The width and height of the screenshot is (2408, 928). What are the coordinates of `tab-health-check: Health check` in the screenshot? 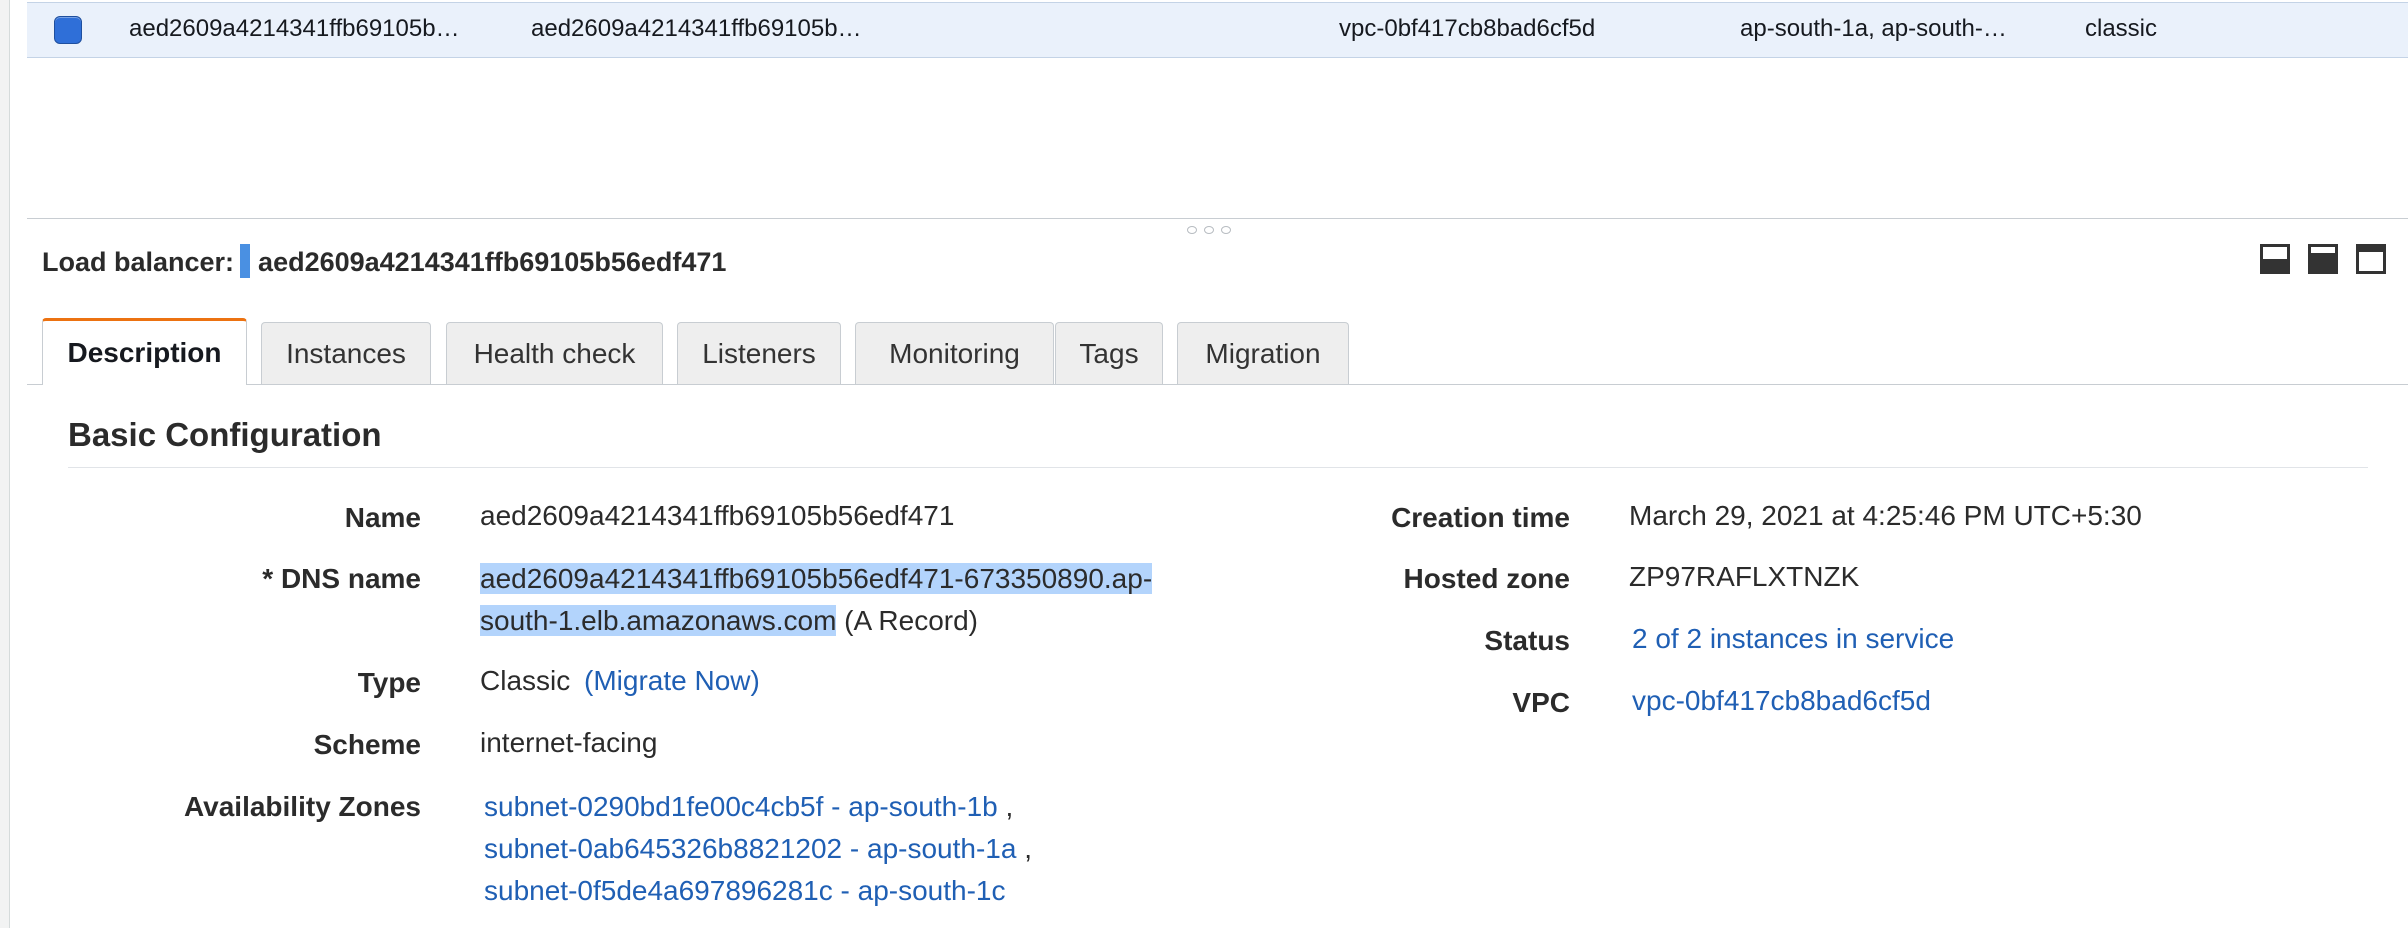 It's located at (554, 353).